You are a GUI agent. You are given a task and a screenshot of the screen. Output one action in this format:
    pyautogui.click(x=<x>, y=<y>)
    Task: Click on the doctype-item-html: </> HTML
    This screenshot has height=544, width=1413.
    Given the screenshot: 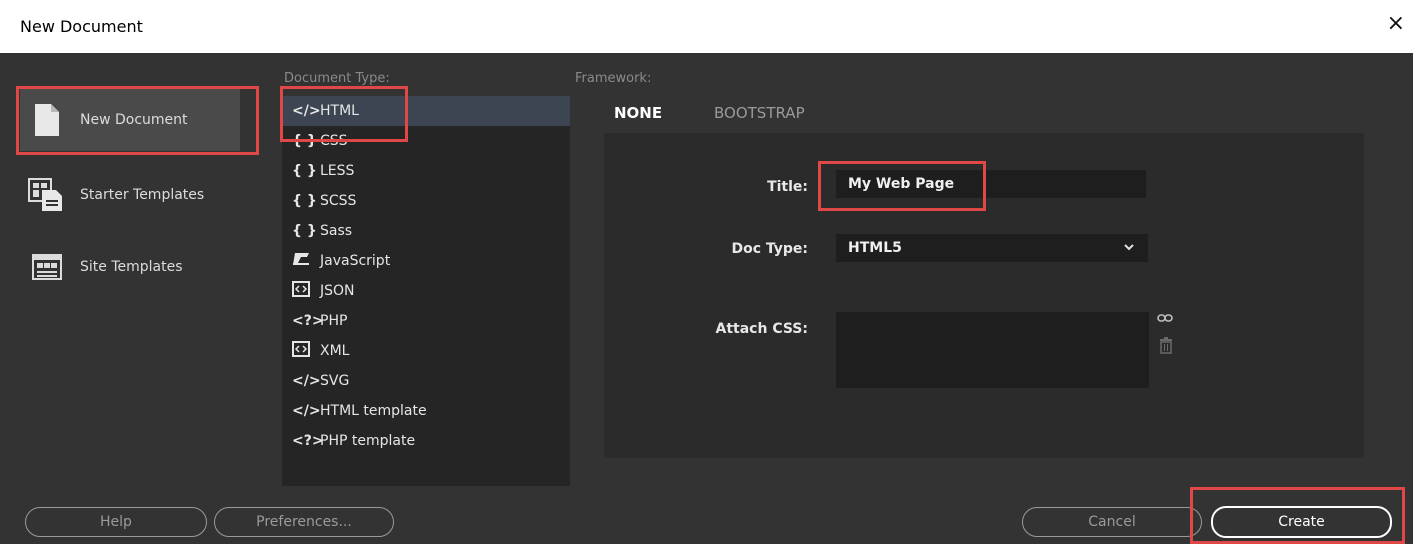 What is the action you would take?
    pyautogui.click(x=426, y=111)
    